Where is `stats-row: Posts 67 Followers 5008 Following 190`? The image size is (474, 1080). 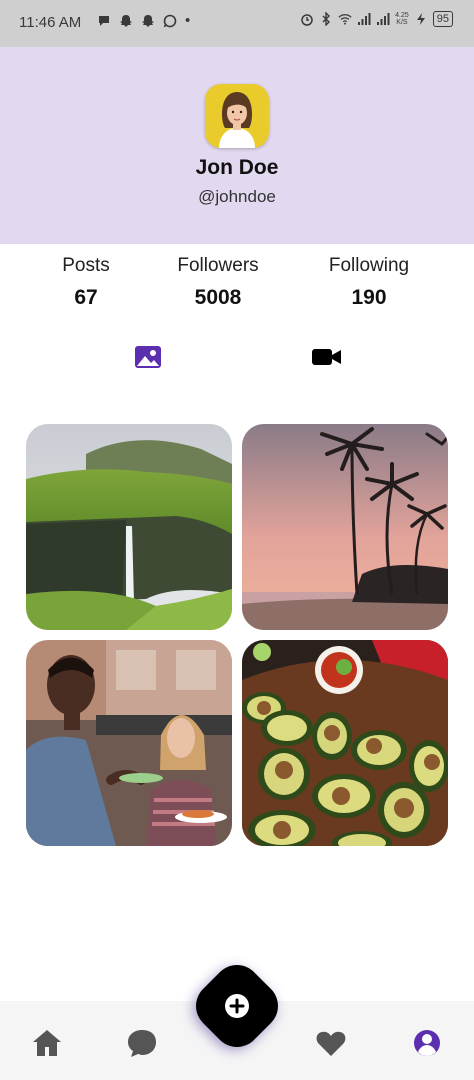
stats-row: Posts 67 Followers 5008 Following 190 is located at coordinates (237, 290).